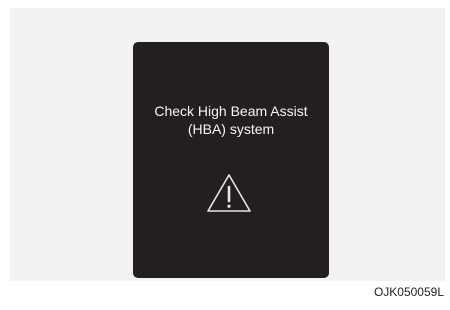 This screenshot has height=310, width=450. What do you see at coordinates (231, 120) in the screenshot?
I see `warning-message: Check High Beam Assist (HBA) system` at bounding box center [231, 120].